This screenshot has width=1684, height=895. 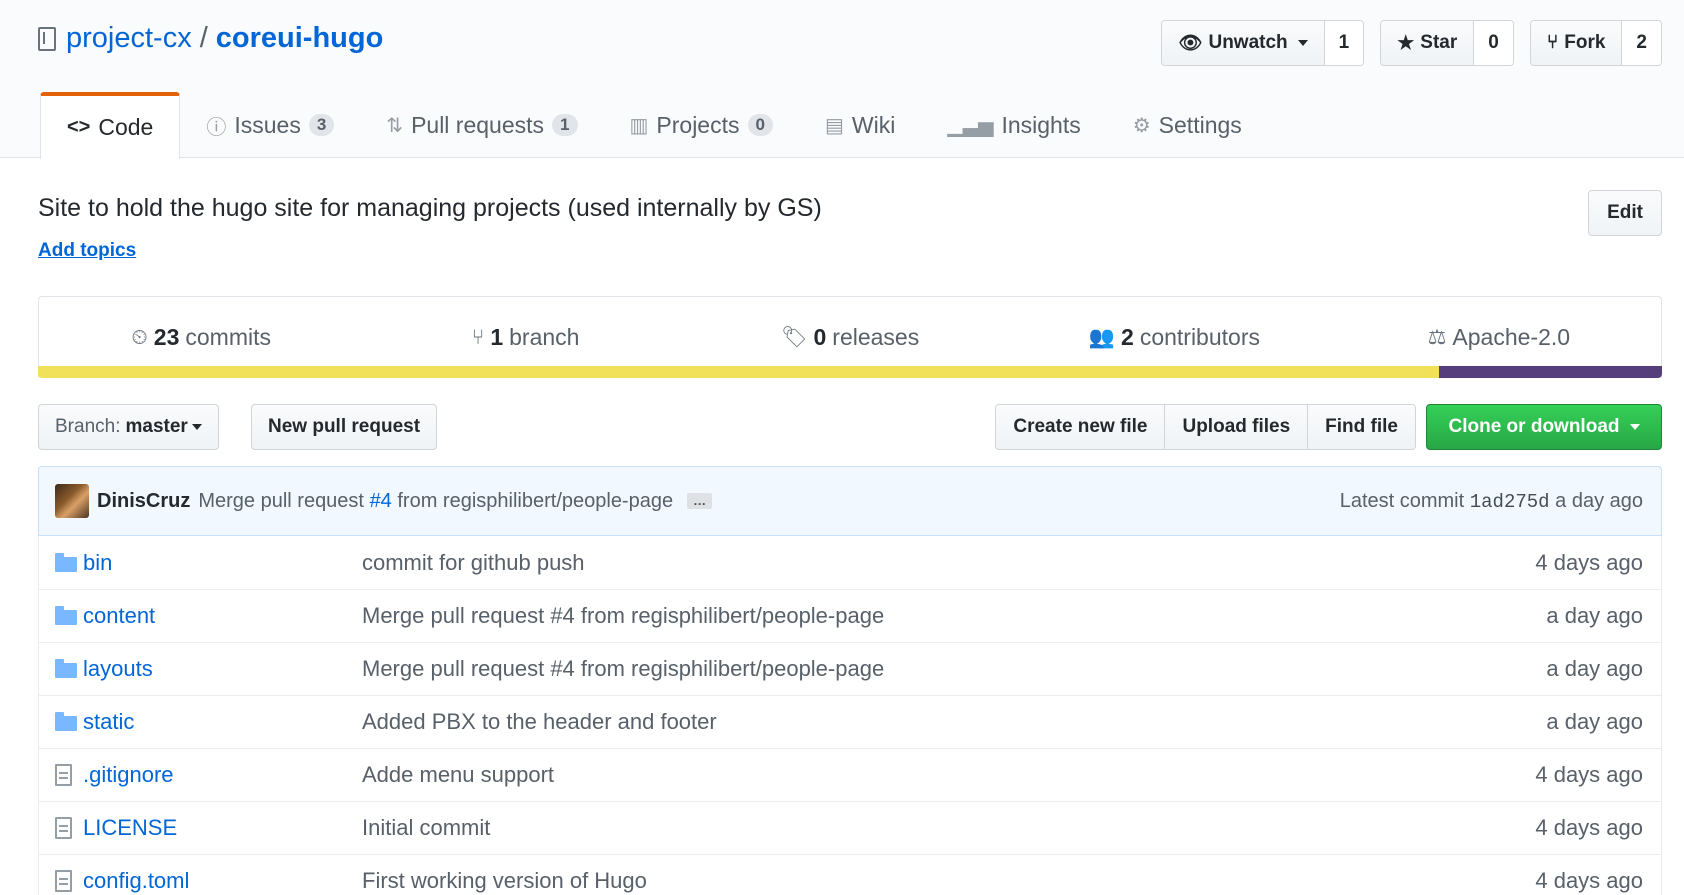 I want to click on table-row: bin commit for github push 4 days ago, so click(x=850, y=562).